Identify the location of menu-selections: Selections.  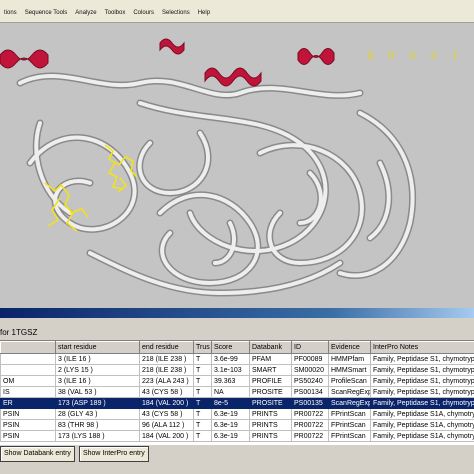
(176, 13).